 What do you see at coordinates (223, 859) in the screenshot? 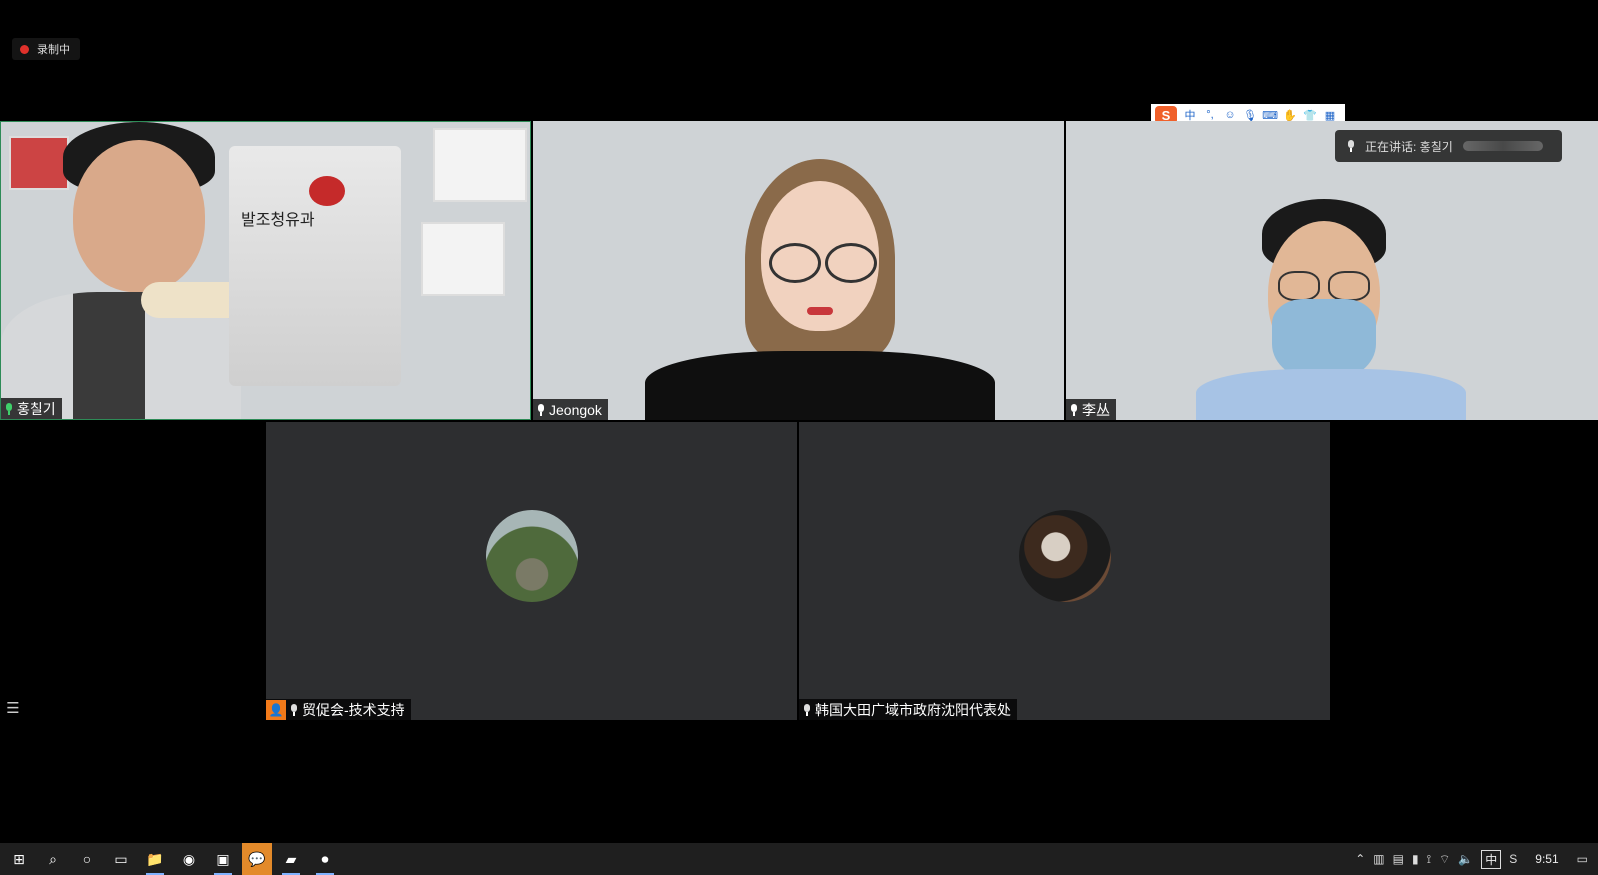
I see `app-blue-icon: ▣` at bounding box center [223, 859].